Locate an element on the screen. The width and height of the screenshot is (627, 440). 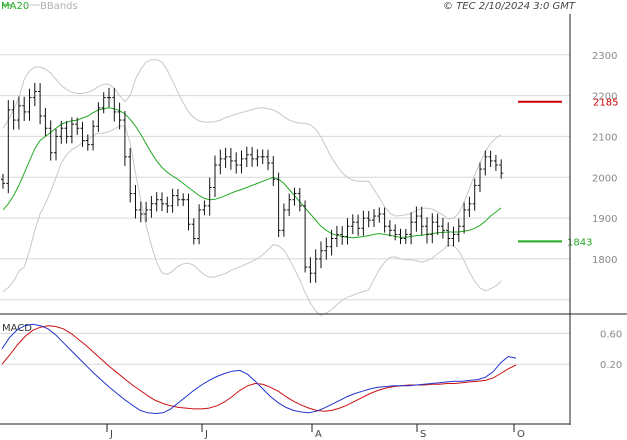
macd-tick-label: 0.60 is located at coordinates (611, 334).